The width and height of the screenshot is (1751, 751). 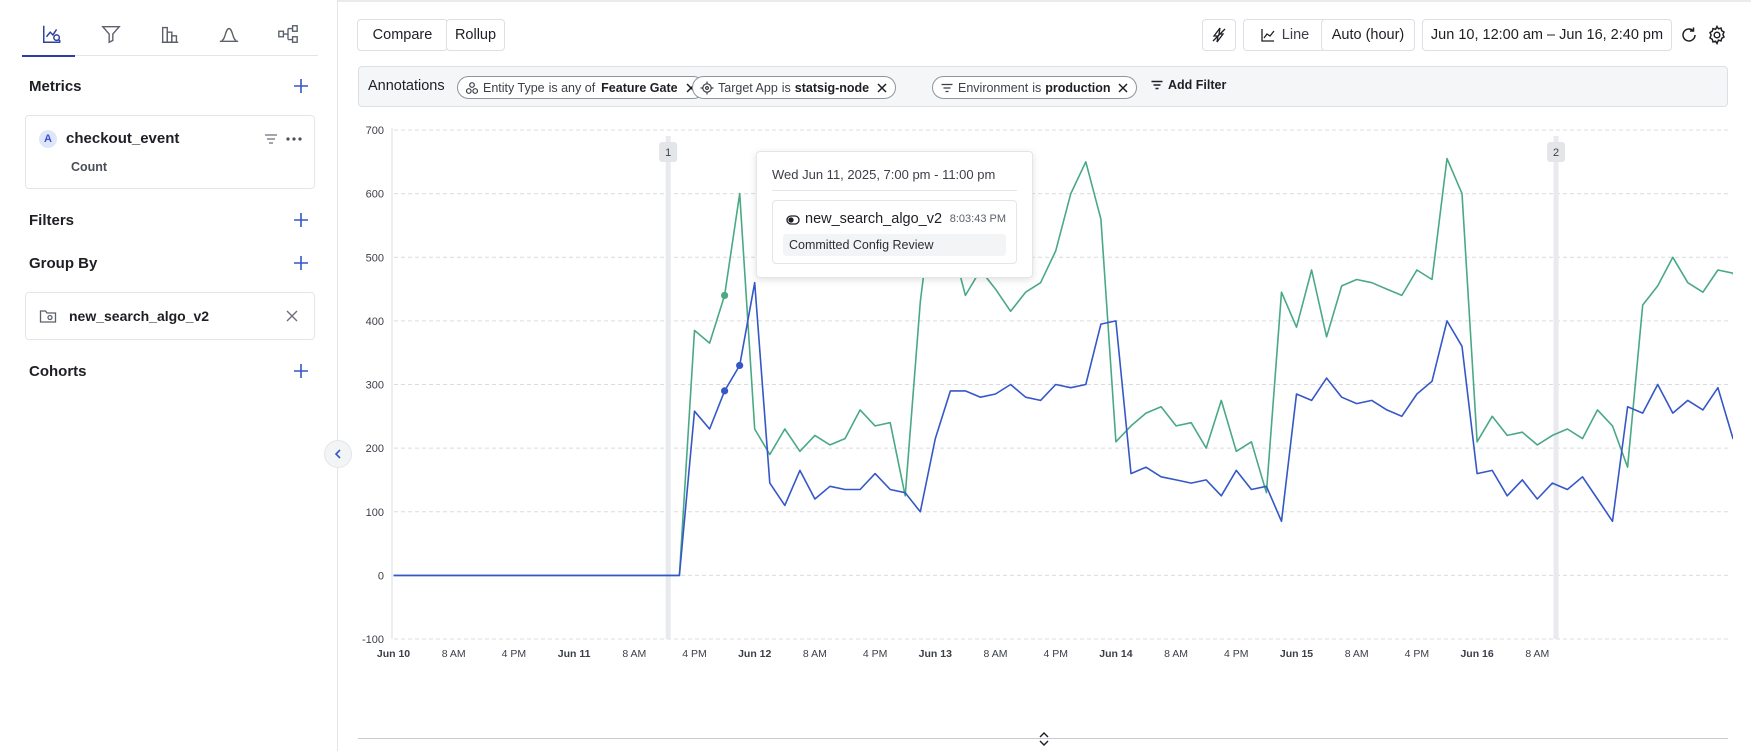 I want to click on metric-aggregation: Count, so click(x=89, y=167).